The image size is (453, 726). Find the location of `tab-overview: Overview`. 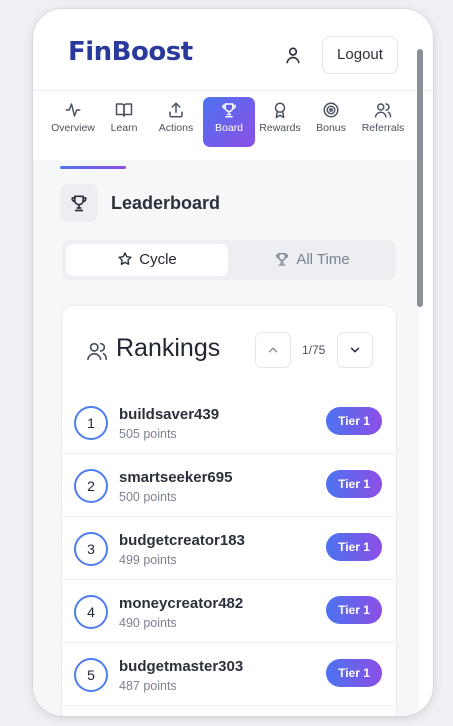

tab-overview: Overview is located at coordinates (73, 122).